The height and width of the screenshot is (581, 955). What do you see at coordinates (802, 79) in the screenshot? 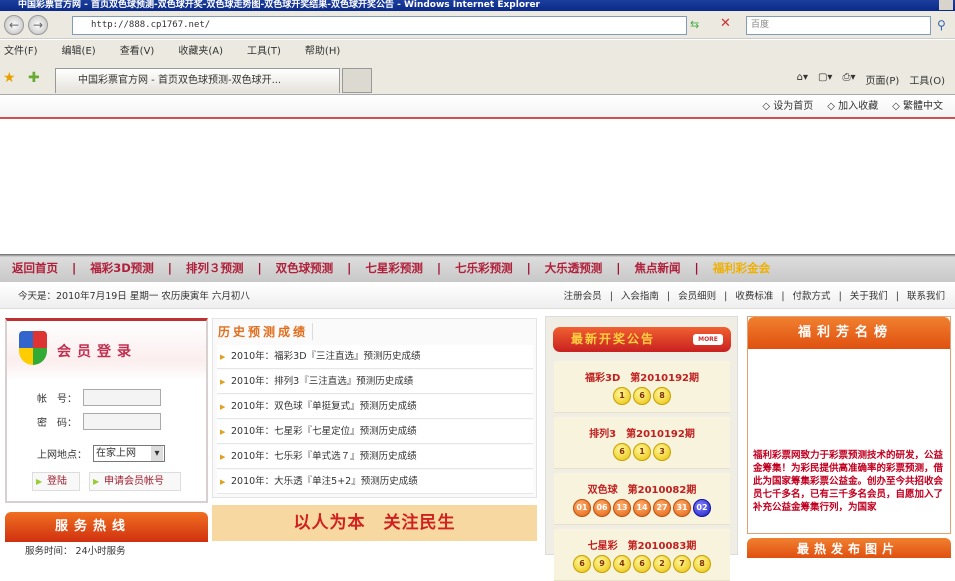
I see `home-icon: ⌂▾` at bounding box center [802, 79].